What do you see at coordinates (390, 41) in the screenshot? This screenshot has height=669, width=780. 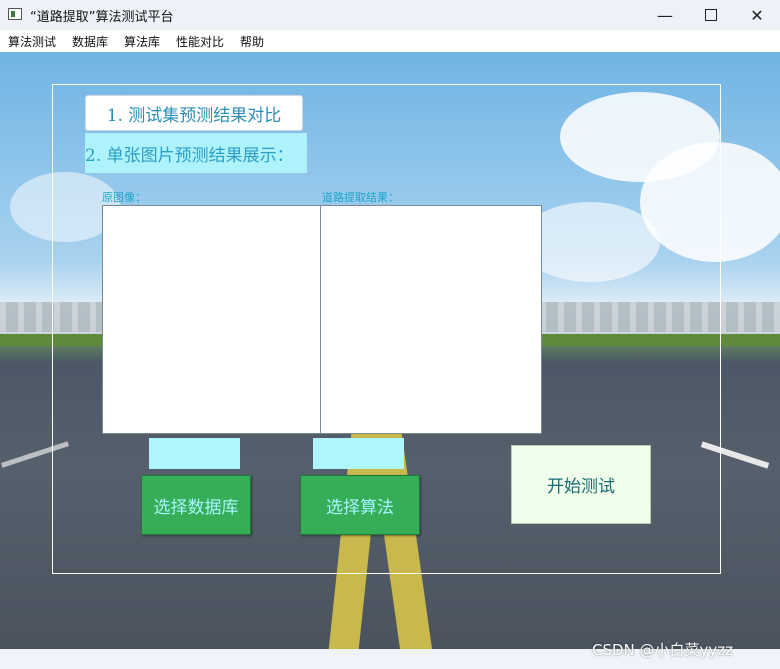 I see `menu-bar: 算法测试 数据库 算法库 性能对比 帮助` at bounding box center [390, 41].